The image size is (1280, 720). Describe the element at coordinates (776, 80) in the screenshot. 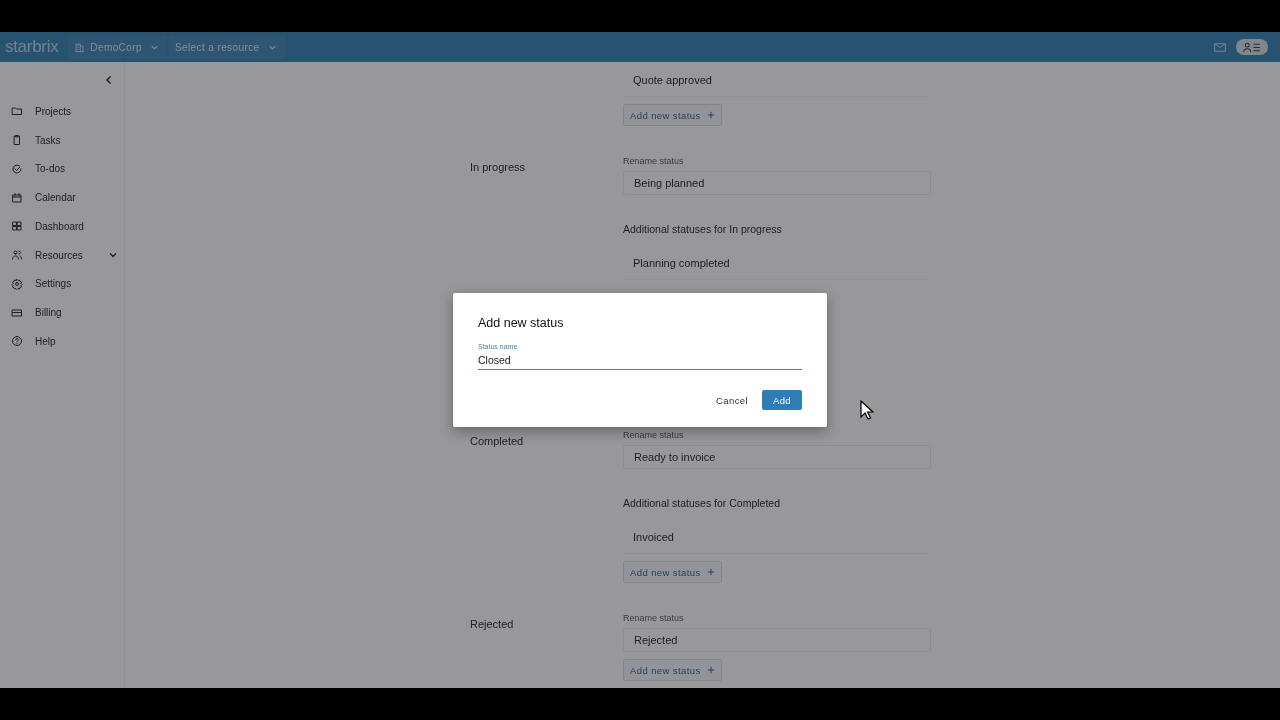

I see `status-item: Quote approved` at that location.